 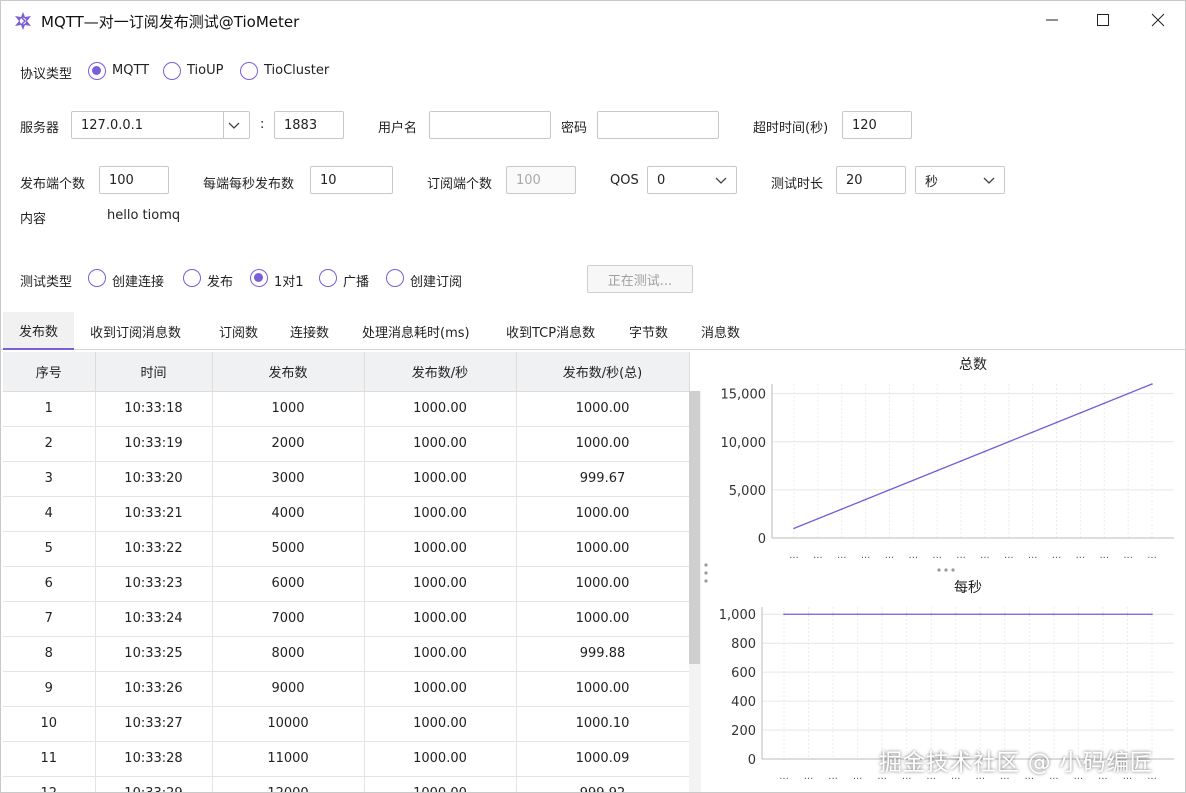 I want to click on table-row: 10 10:33:27 10000 1000.00 1000.10, so click(x=346, y=724).